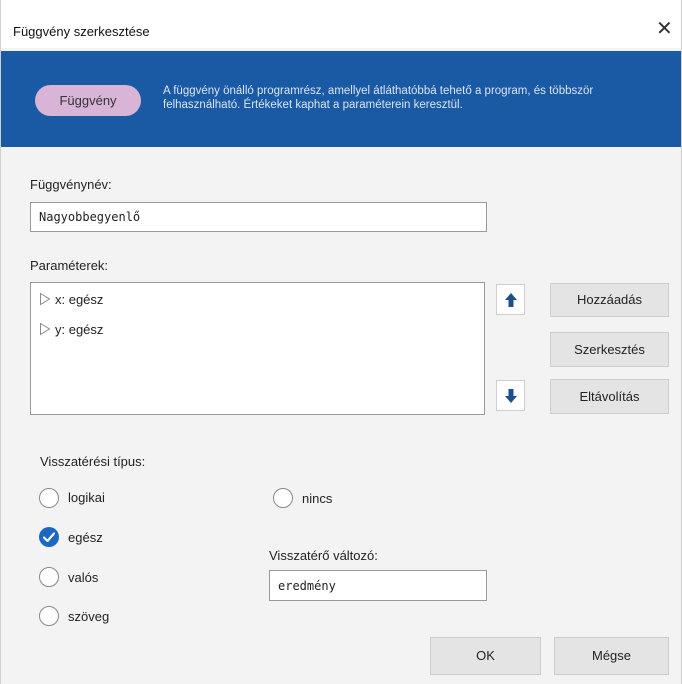  Describe the element at coordinates (609, 300) in the screenshot. I see `add-button: Hozzáadás` at that location.